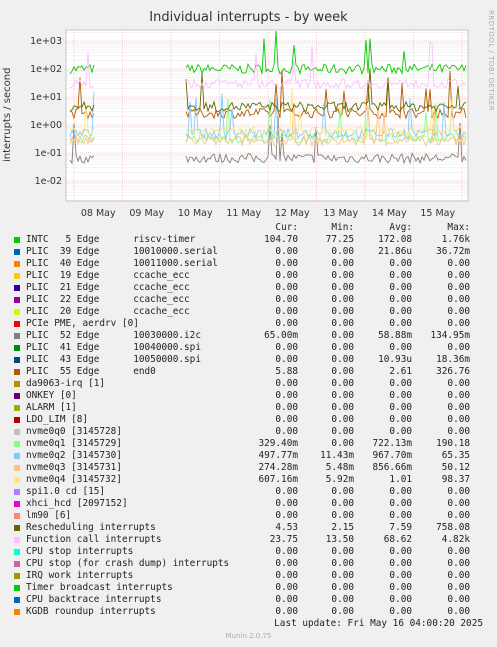  What do you see at coordinates (99, 587) in the screenshot?
I see `legend-series-name: Timer broadcast interrupts` at bounding box center [99, 587].